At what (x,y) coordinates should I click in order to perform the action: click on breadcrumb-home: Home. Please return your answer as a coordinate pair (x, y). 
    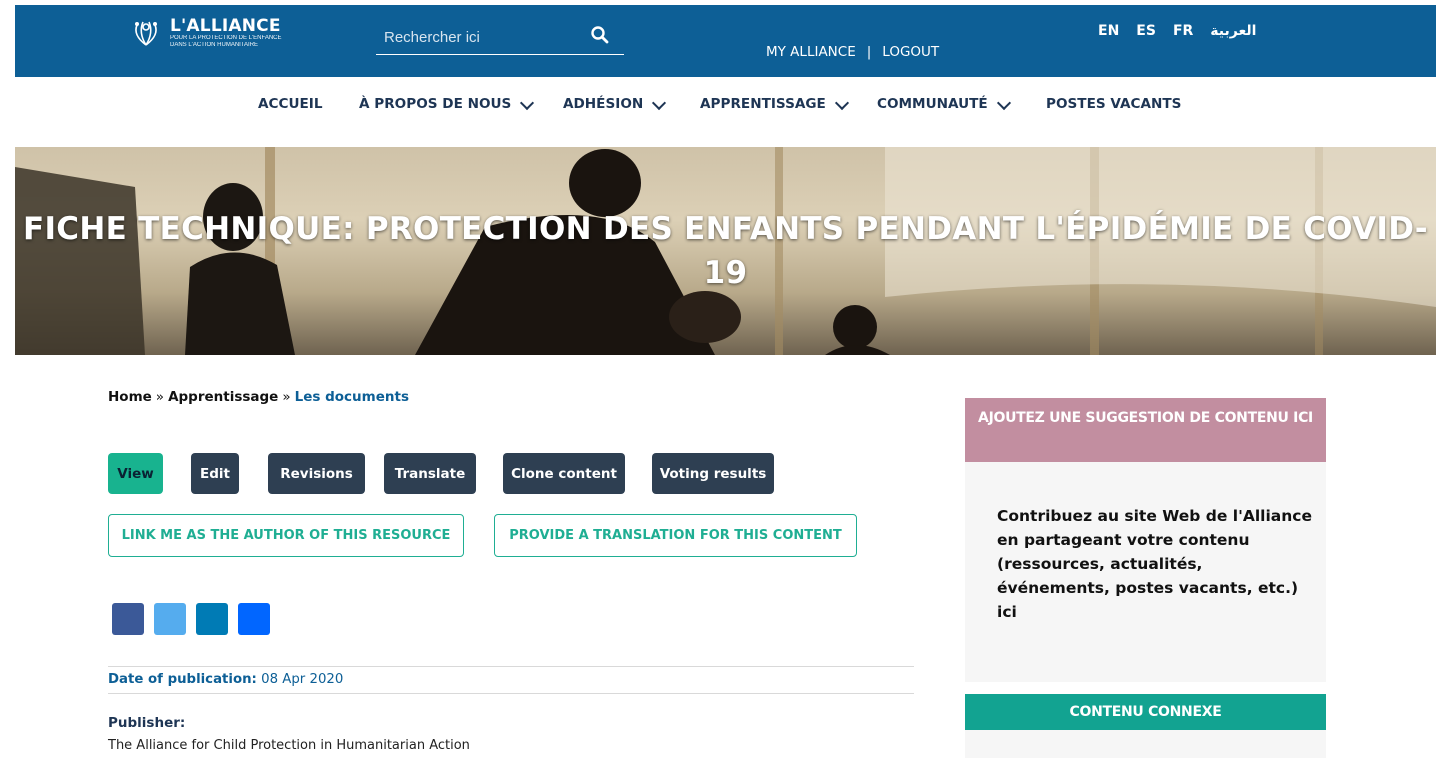
    Looking at the image, I should click on (130, 397).